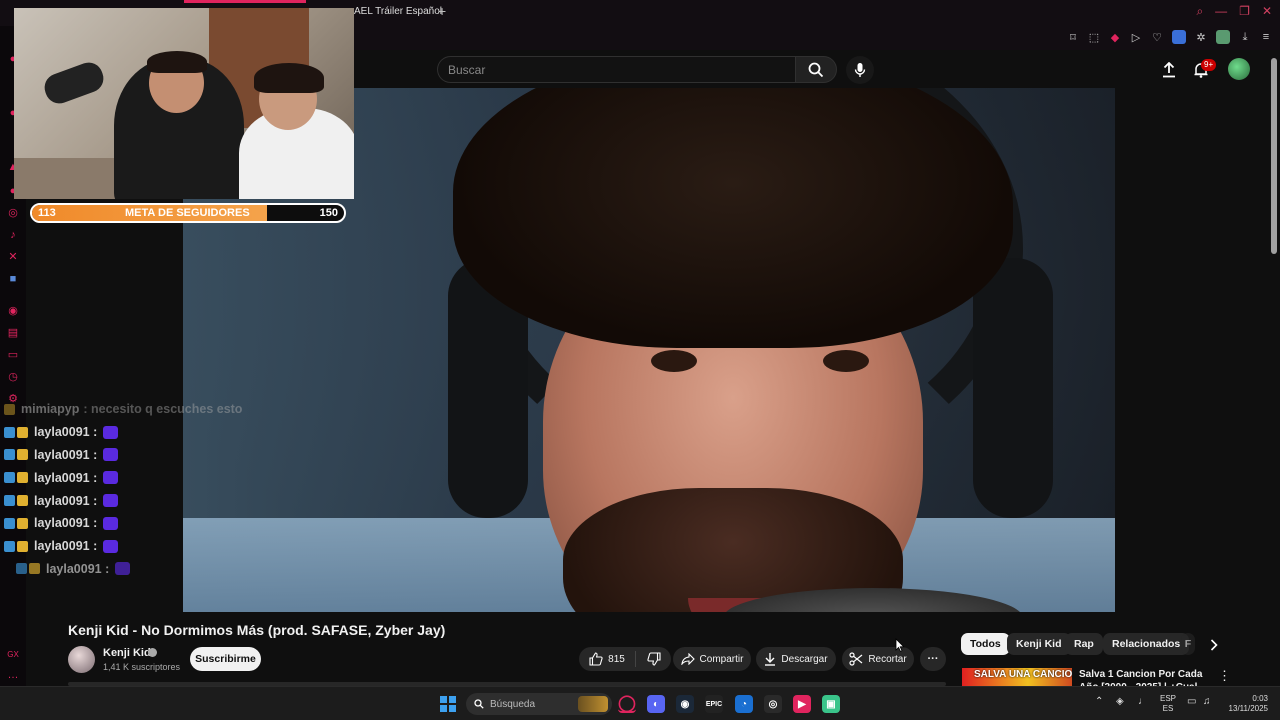 Image resolution: width=1280 pixels, height=720 pixels. What do you see at coordinates (887, 659) in the screenshot?
I see `clip-label: Recortar` at bounding box center [887, 659].